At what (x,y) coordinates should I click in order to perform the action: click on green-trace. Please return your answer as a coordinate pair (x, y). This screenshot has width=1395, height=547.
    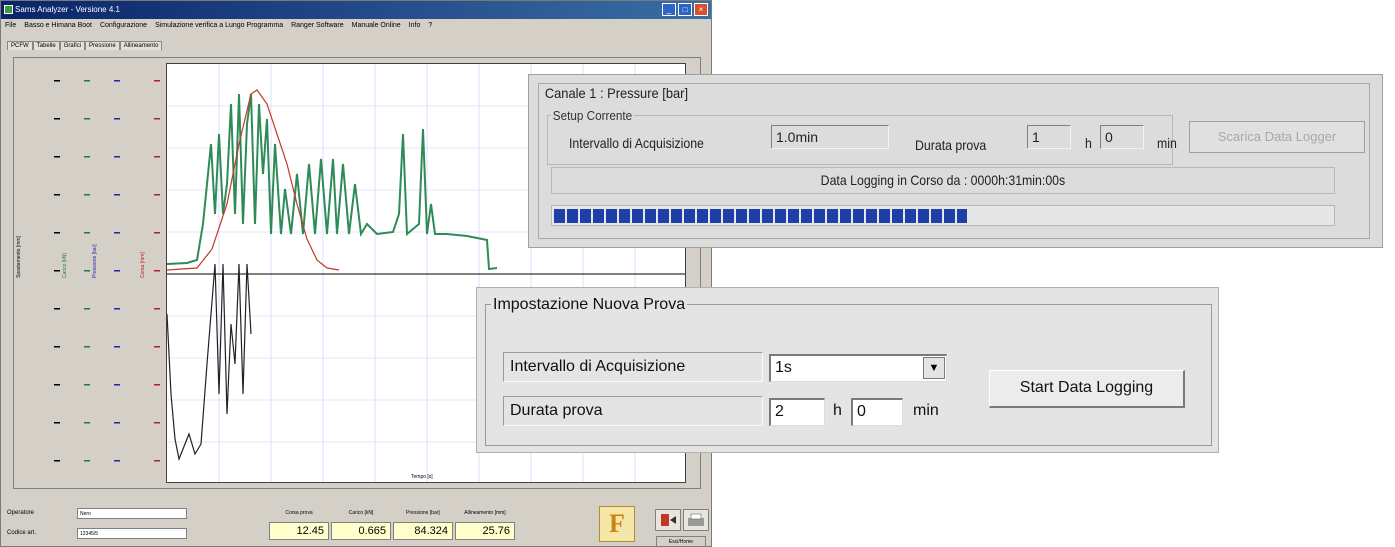
    Looking at the image, I should click on (332, 182).